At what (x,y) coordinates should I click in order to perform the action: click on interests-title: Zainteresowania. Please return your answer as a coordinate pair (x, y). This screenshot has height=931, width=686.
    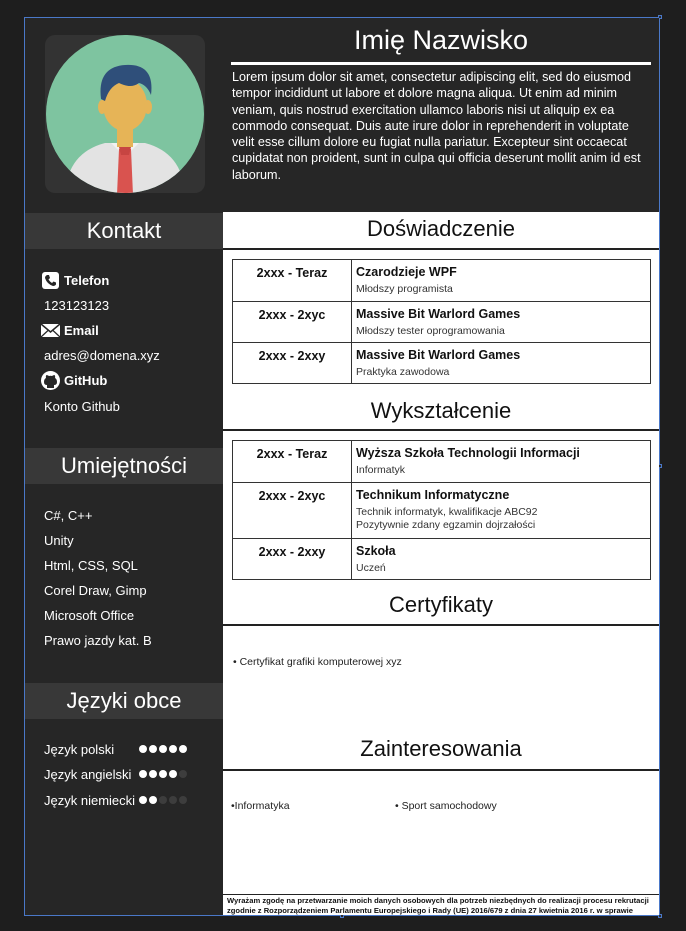
    Looking at the image, I should click on (441, 748).